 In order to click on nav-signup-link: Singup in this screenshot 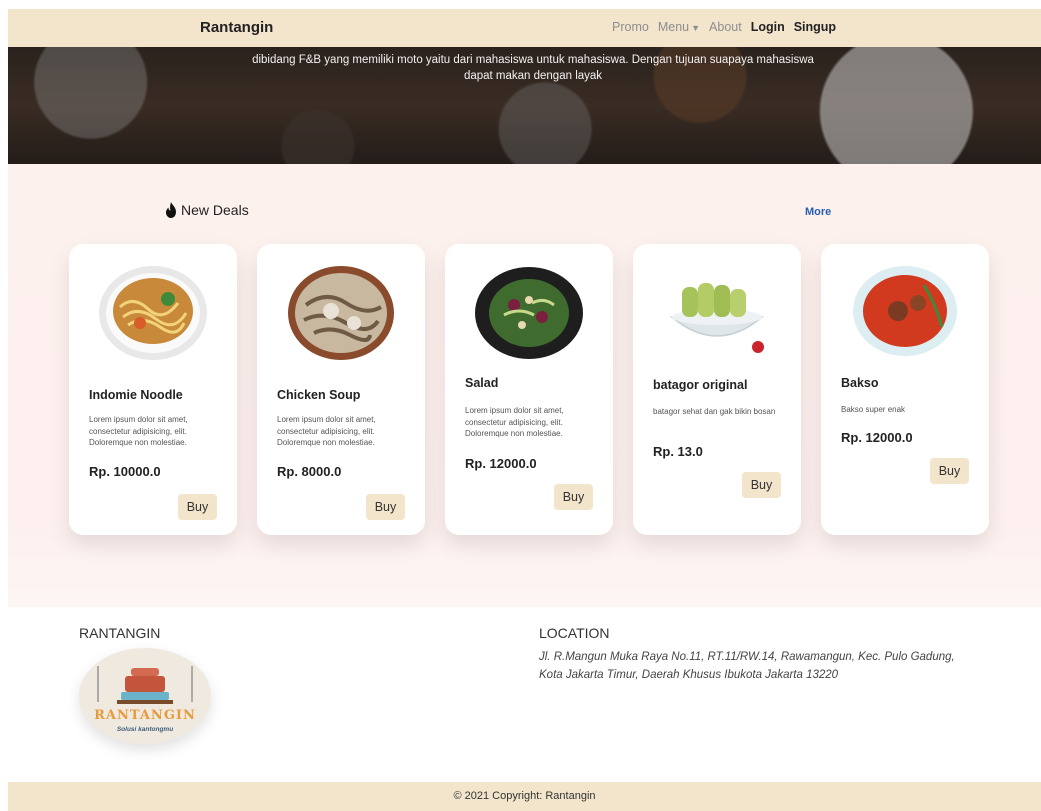, I will do `click(815, 27)`.